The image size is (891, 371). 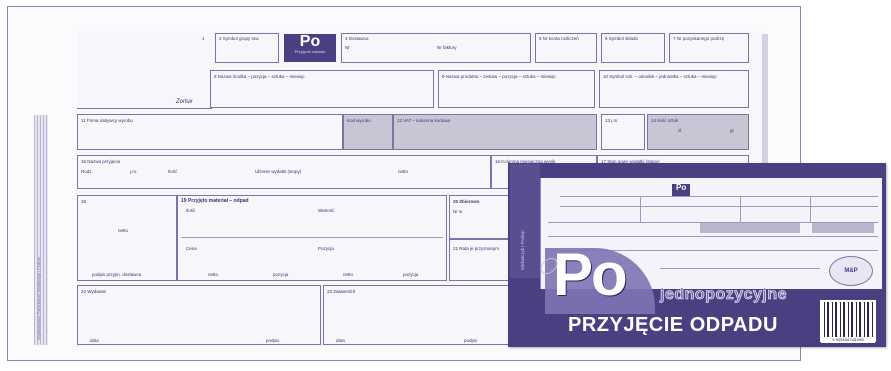 I want to click on field-11: 11 Firma nabywcy wyrobu, so click(x=210, y=132).